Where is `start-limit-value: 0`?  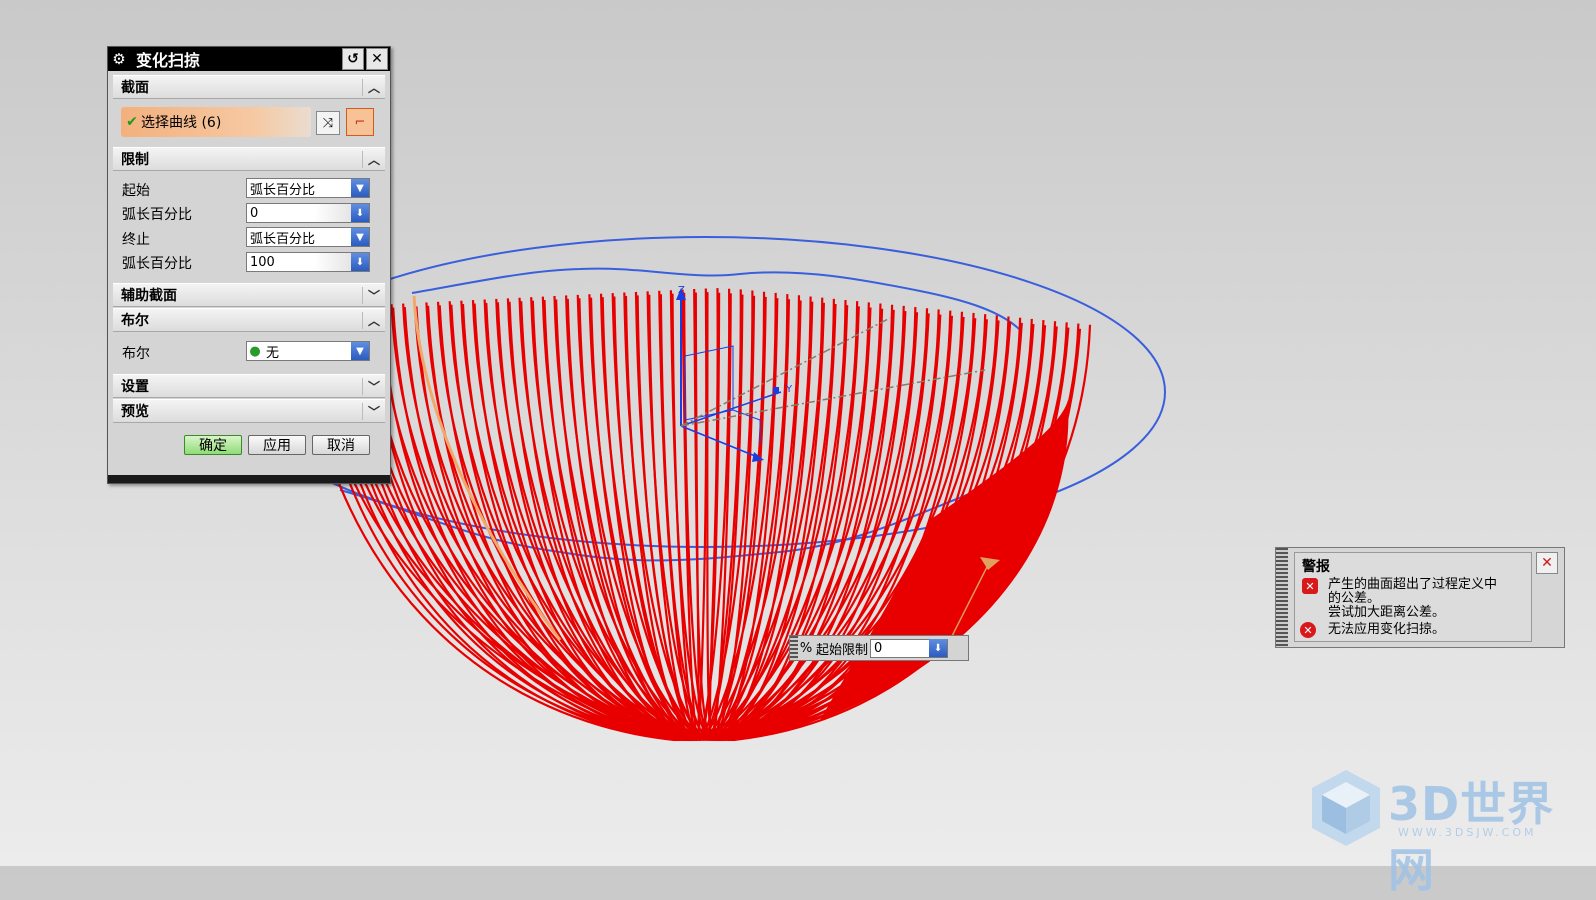
start-limit-value: 0 is located at coordinates (878, 648).